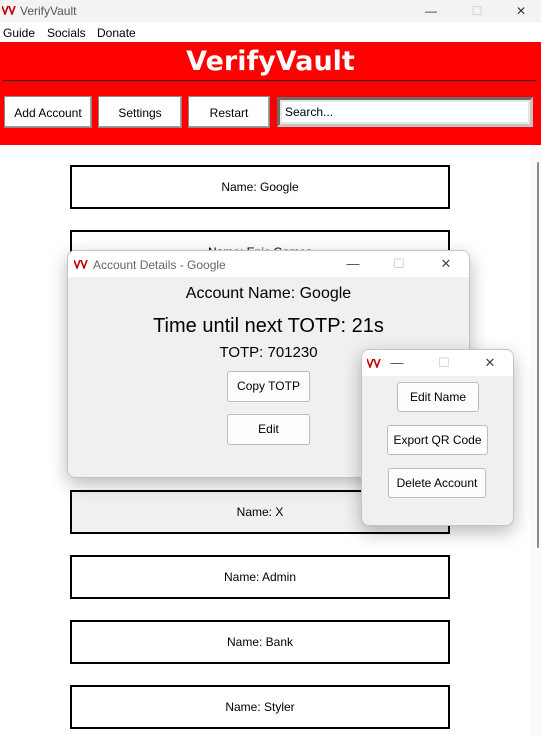 This screenshot has width=541, height=735. Describe the element at coordinates (229, 112) in the screenshot. I see `restart-button: Restart` at that location.